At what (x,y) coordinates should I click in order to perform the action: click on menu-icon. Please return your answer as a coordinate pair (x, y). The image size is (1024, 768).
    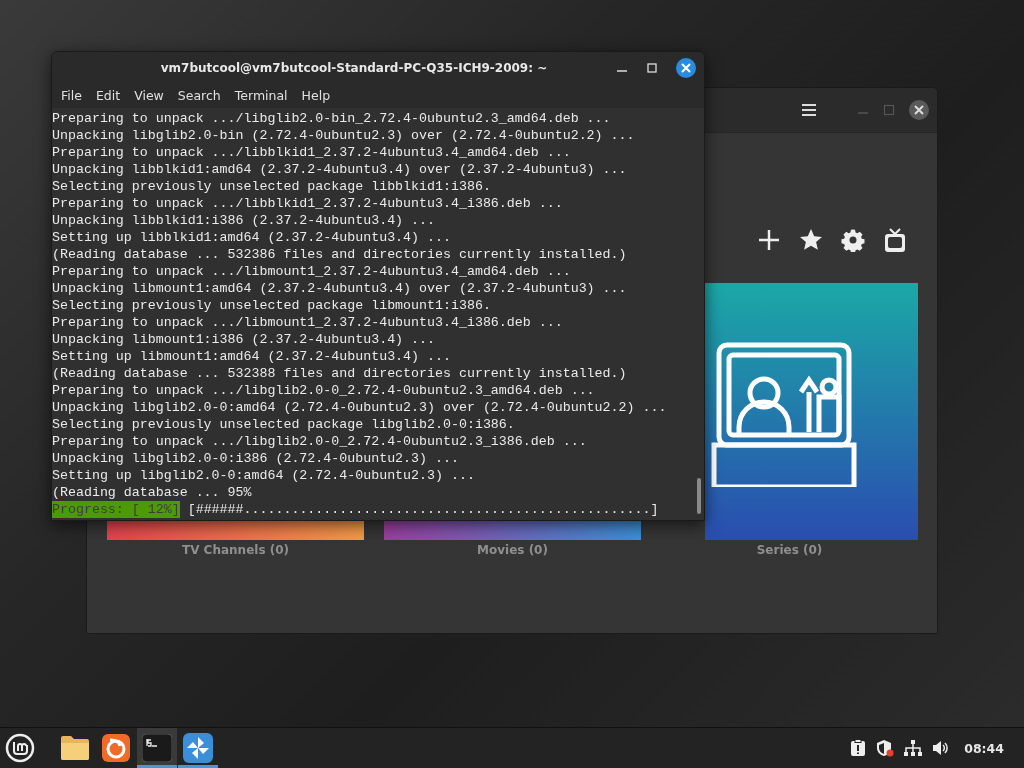
    Looking at the image, I should click on (809, 110).